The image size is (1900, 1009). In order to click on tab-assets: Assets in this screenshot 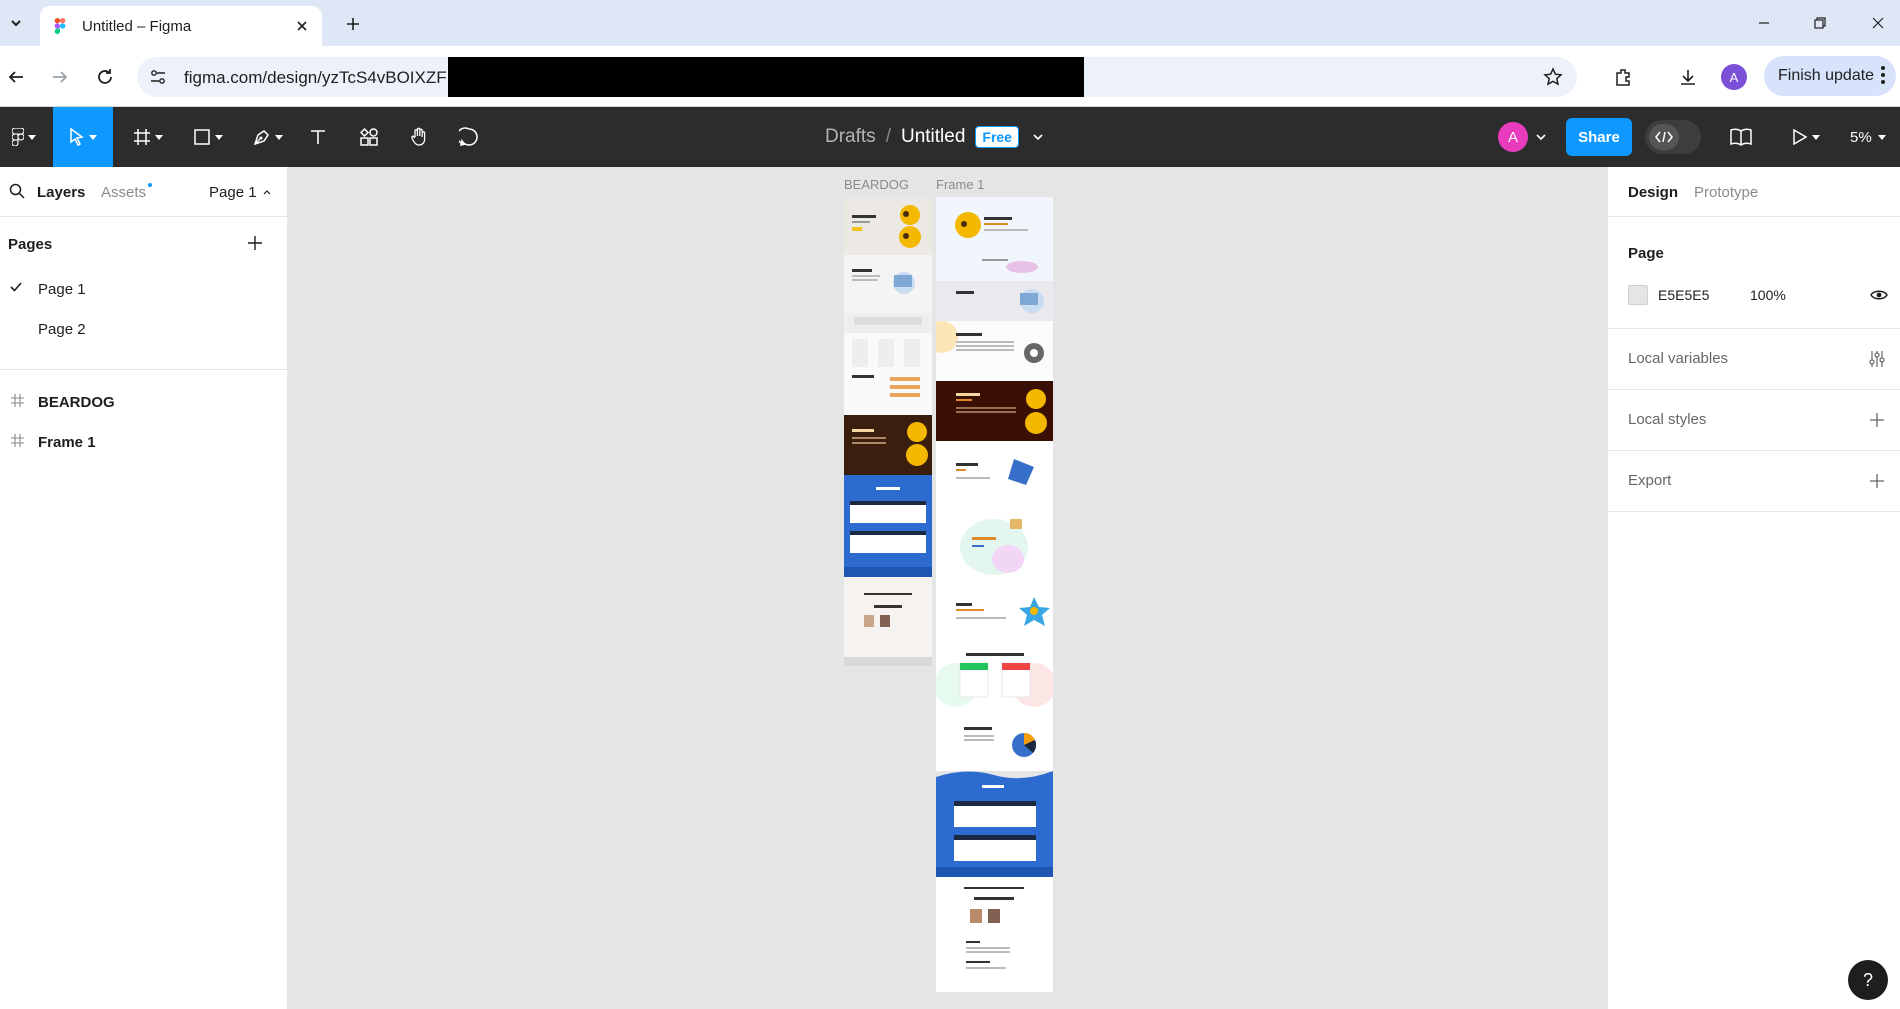, I will do `click(123, 192)`.